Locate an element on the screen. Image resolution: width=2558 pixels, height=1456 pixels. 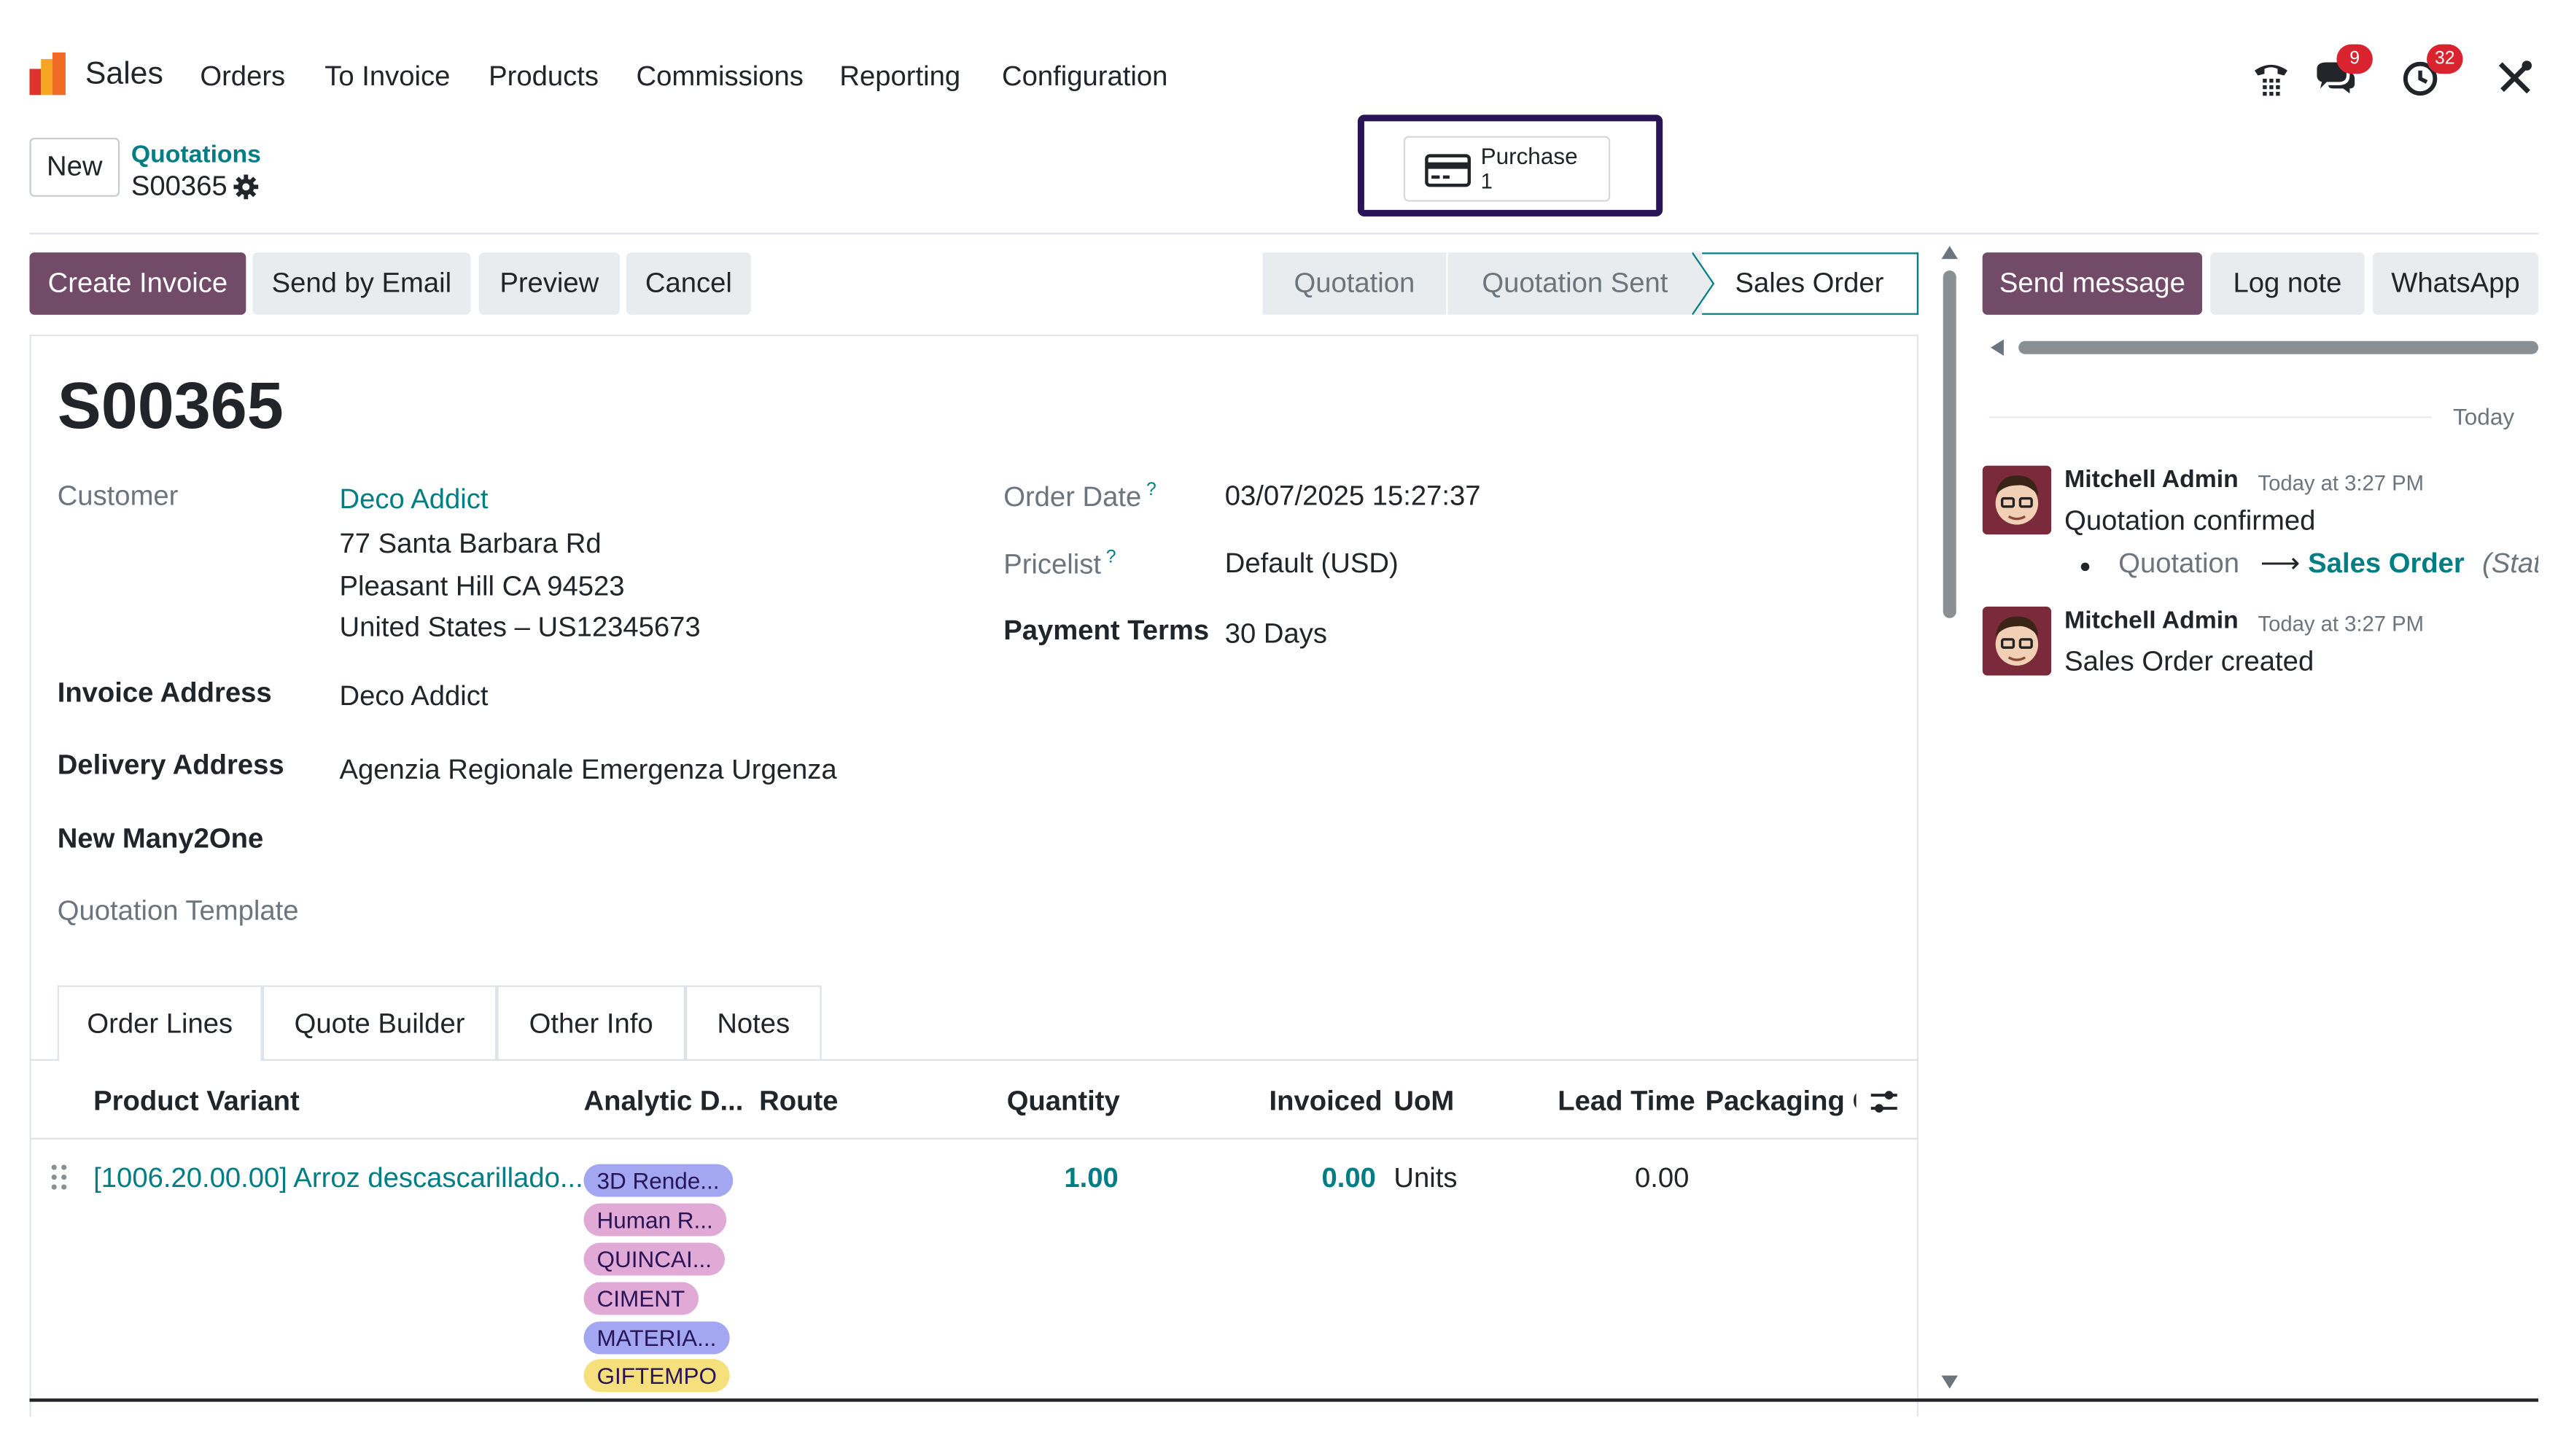
gear-icon is located at coordinates (246, 187).